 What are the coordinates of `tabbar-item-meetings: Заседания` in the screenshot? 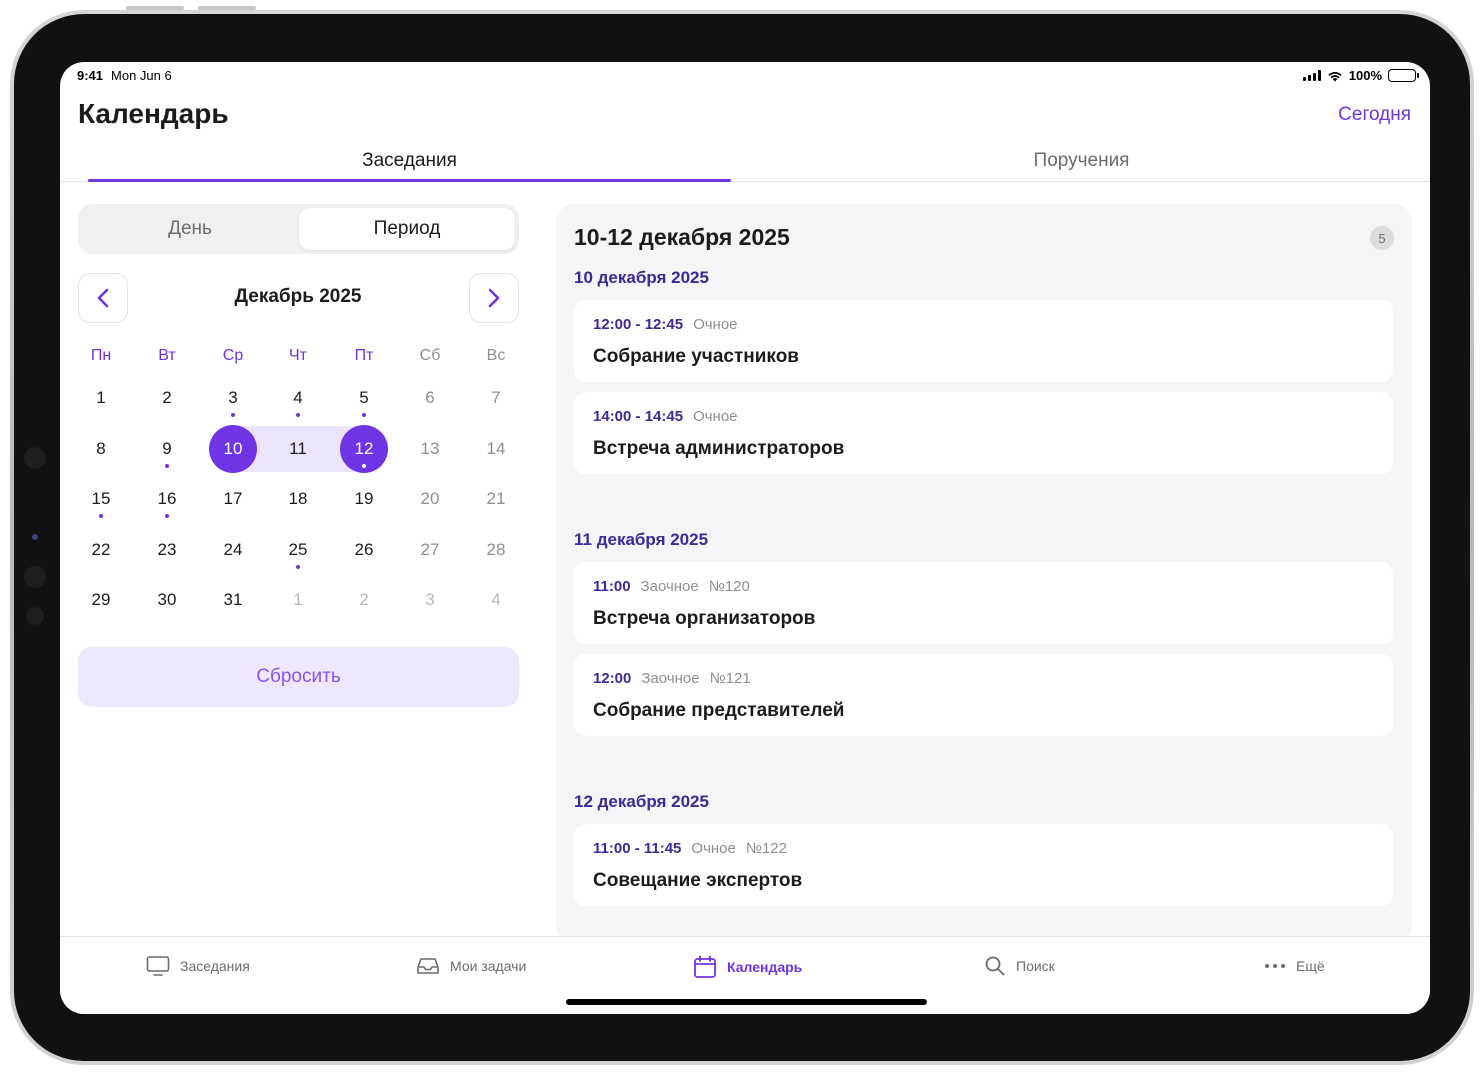 It's located at (198, 966).